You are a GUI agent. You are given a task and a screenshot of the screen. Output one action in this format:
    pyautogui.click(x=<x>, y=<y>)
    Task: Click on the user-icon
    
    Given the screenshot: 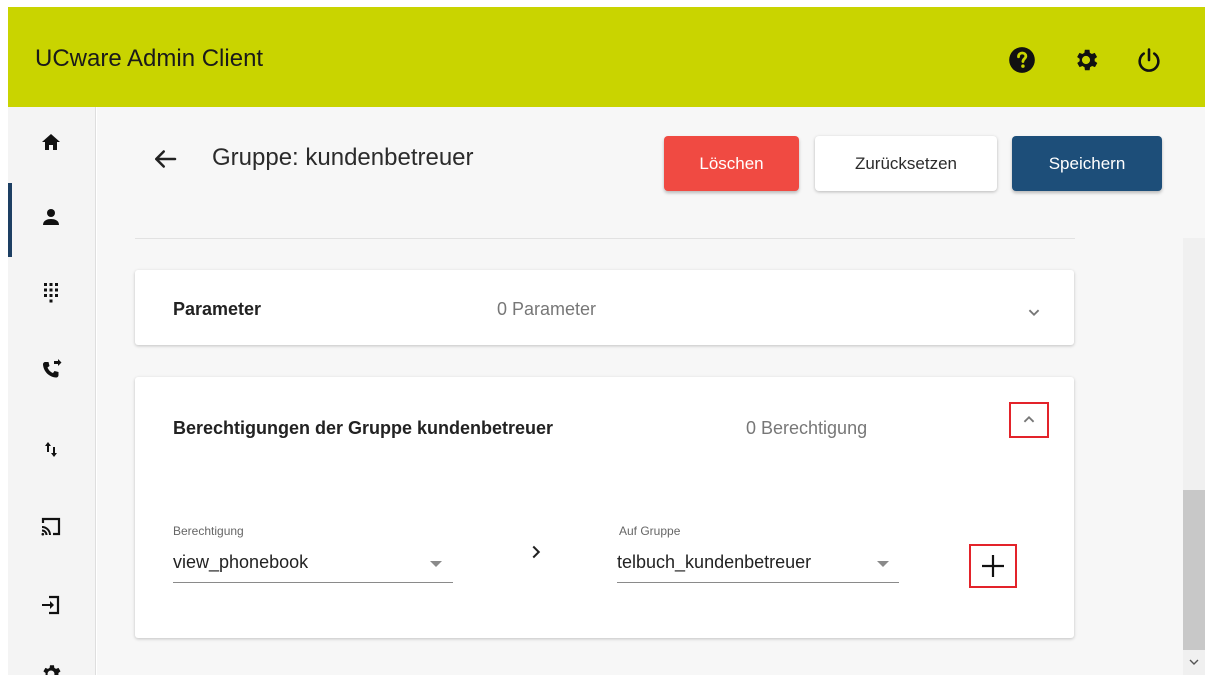 What is the action you would take?
    pyautogui.click(x=51, y=217)
    